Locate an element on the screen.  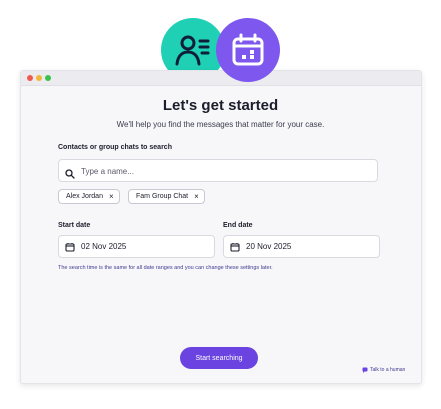
contact-search-input is located at coordinates (226, 171).